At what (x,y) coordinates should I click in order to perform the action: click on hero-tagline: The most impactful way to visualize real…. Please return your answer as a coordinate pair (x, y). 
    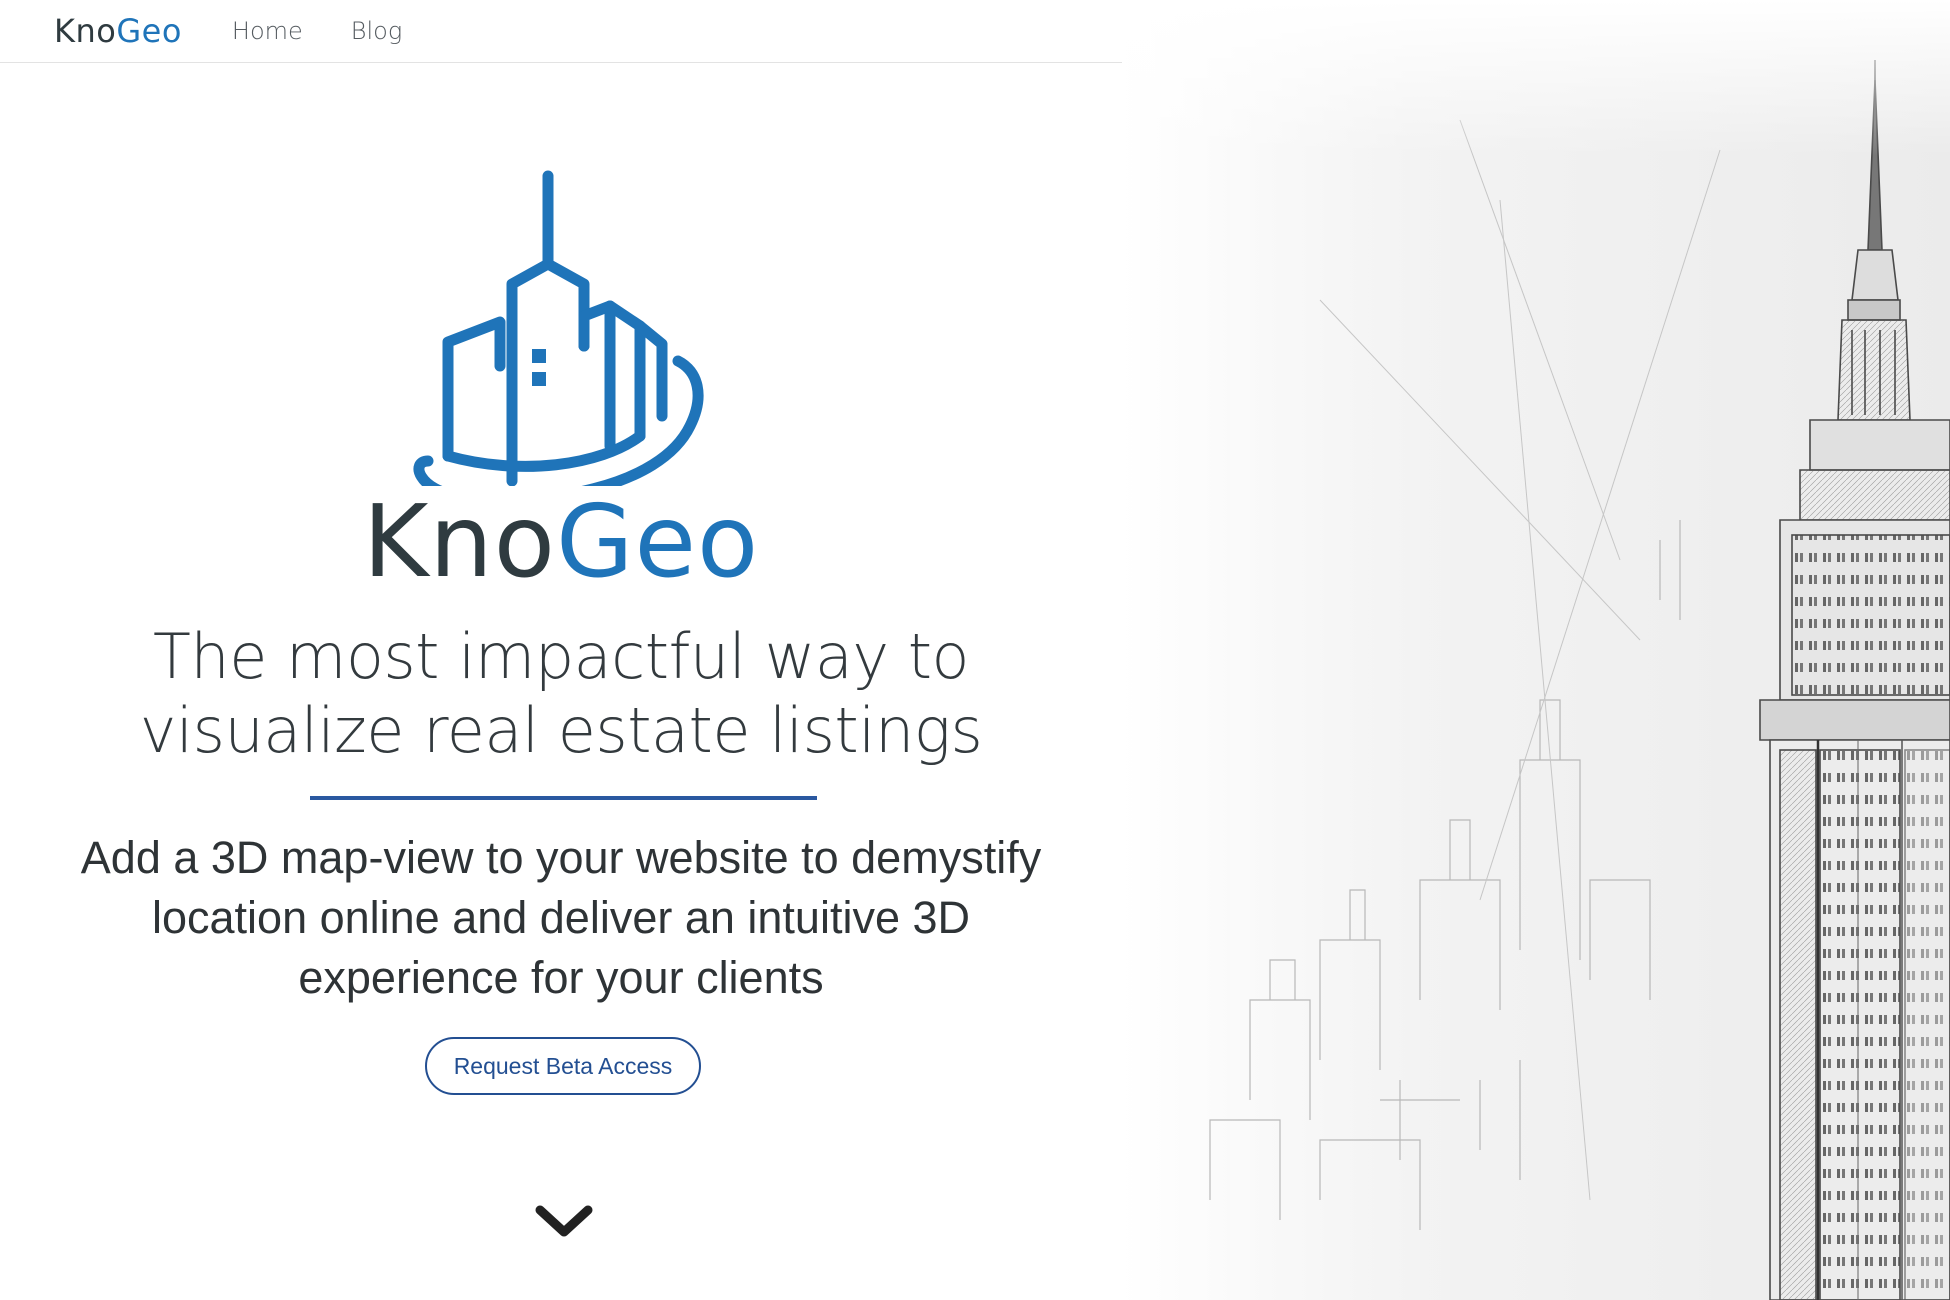
    Looking at the image, I should click on (561, 693).